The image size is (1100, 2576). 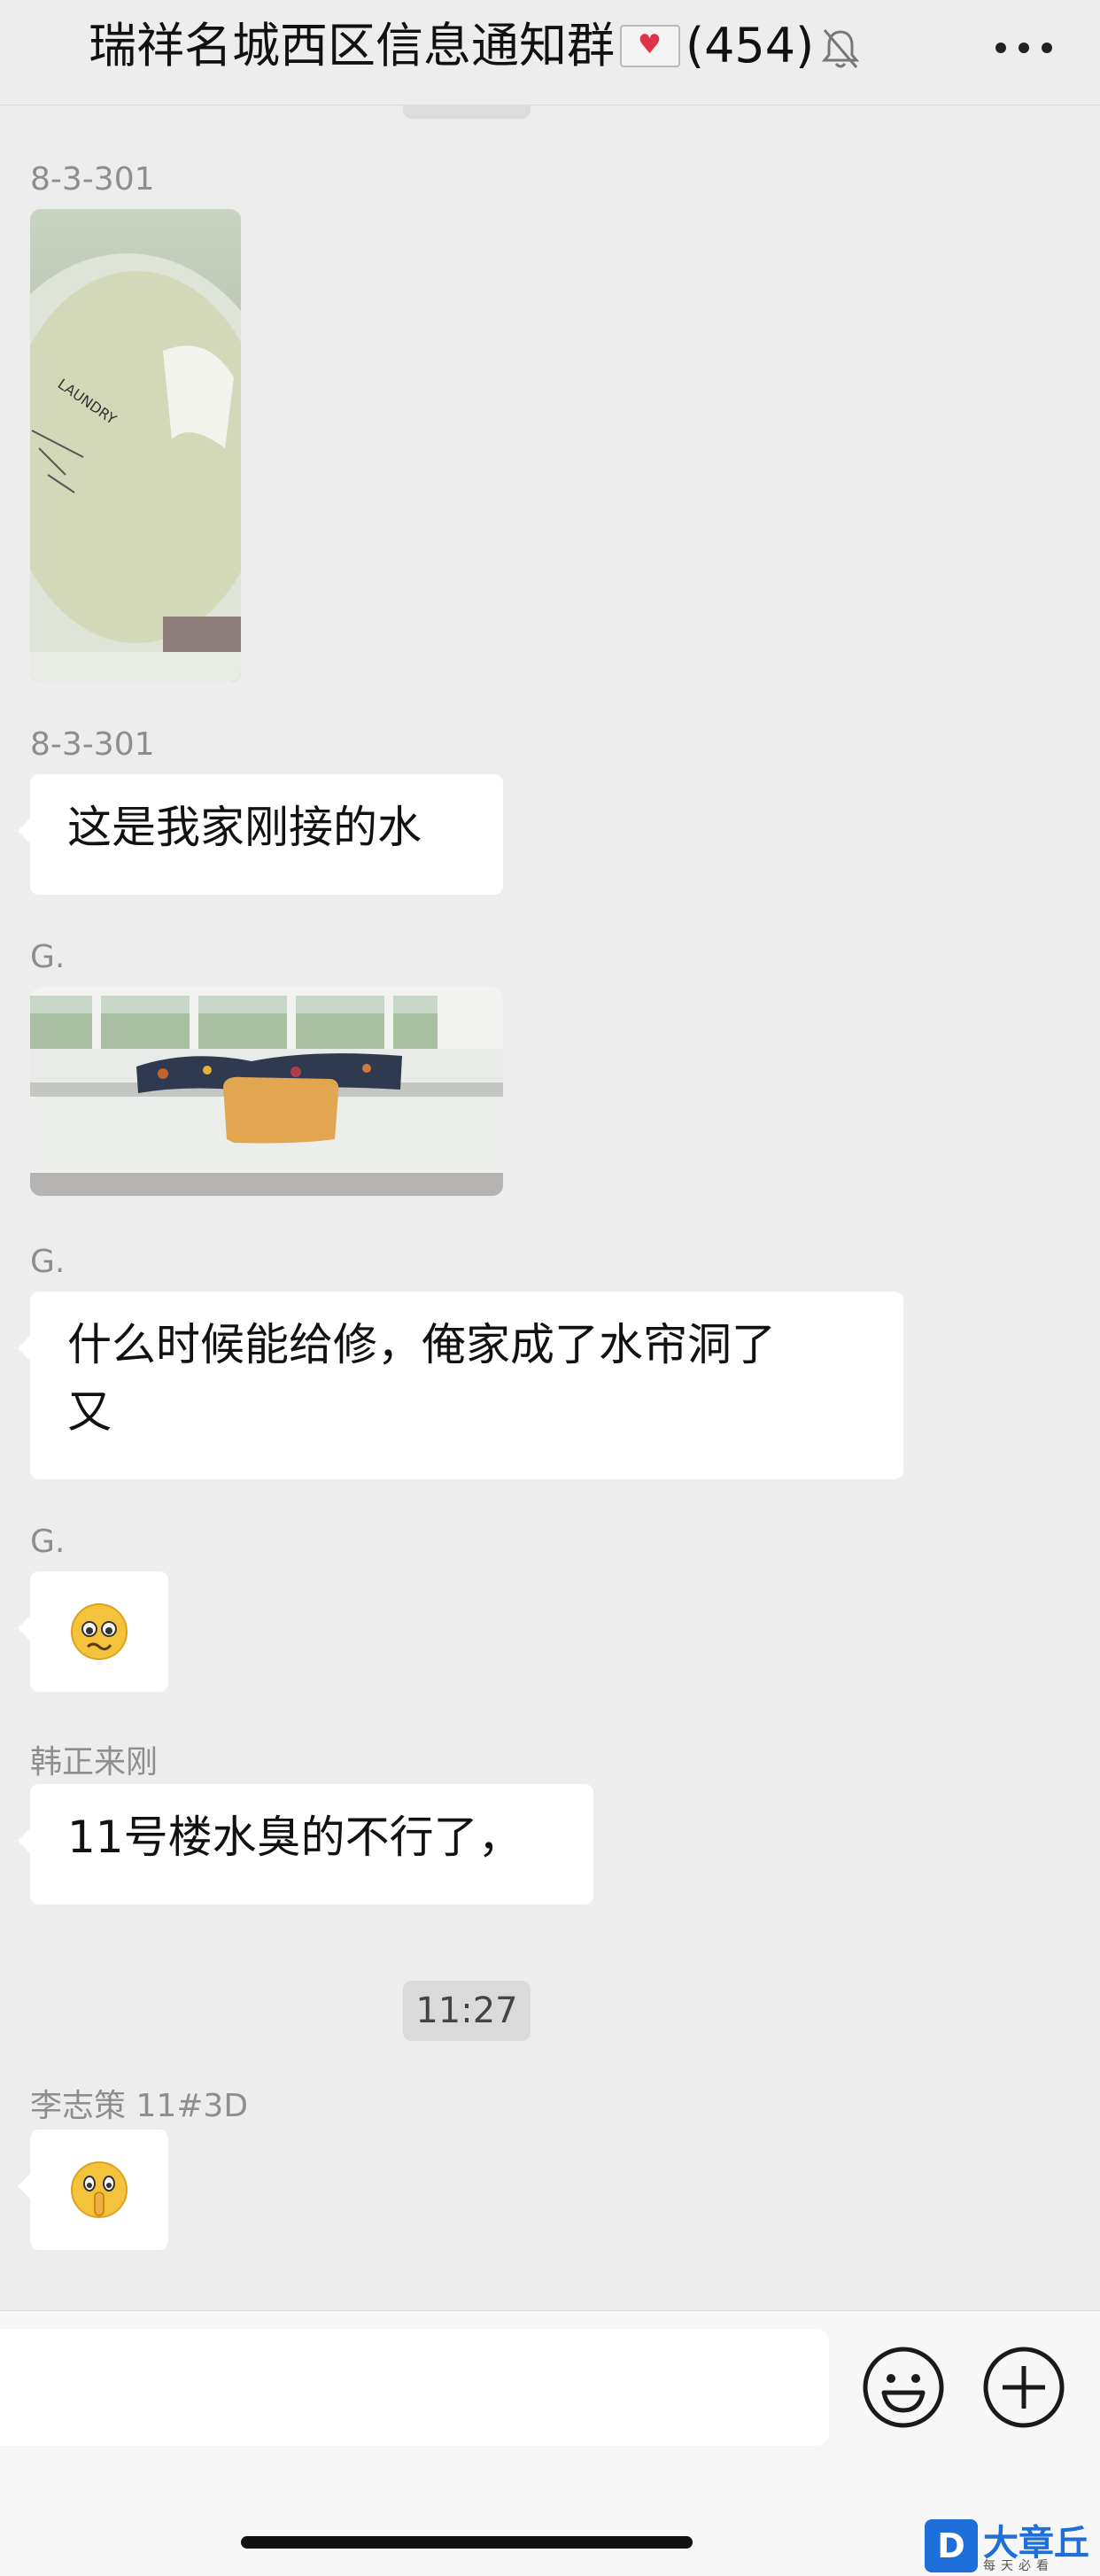 I want to click on text-message: 11号楼水臭的不行了，, so click(x=305, y=1844).